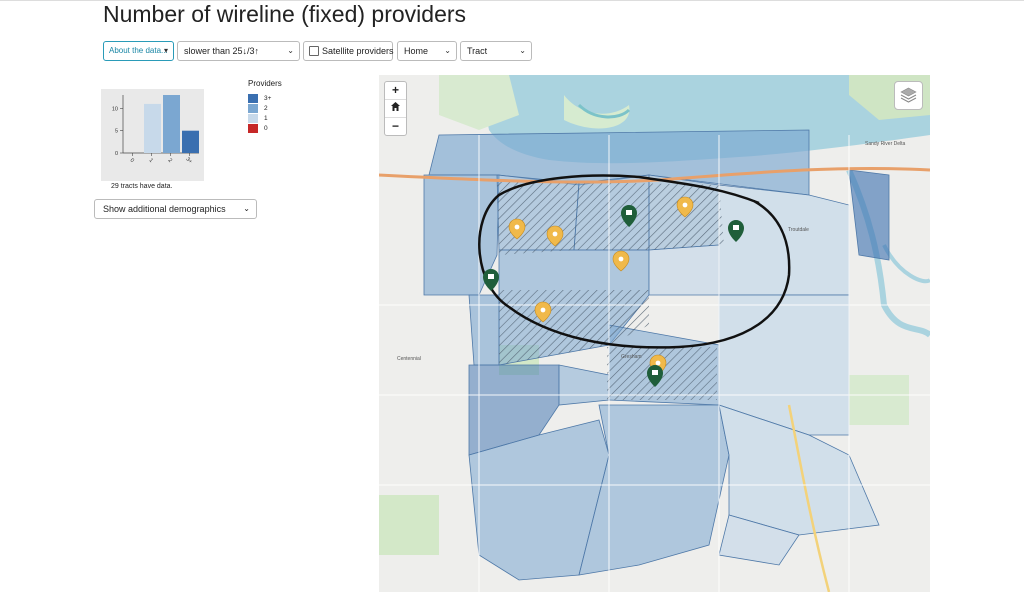  I want to click on y-tick-label: 10, so click(115, 109).